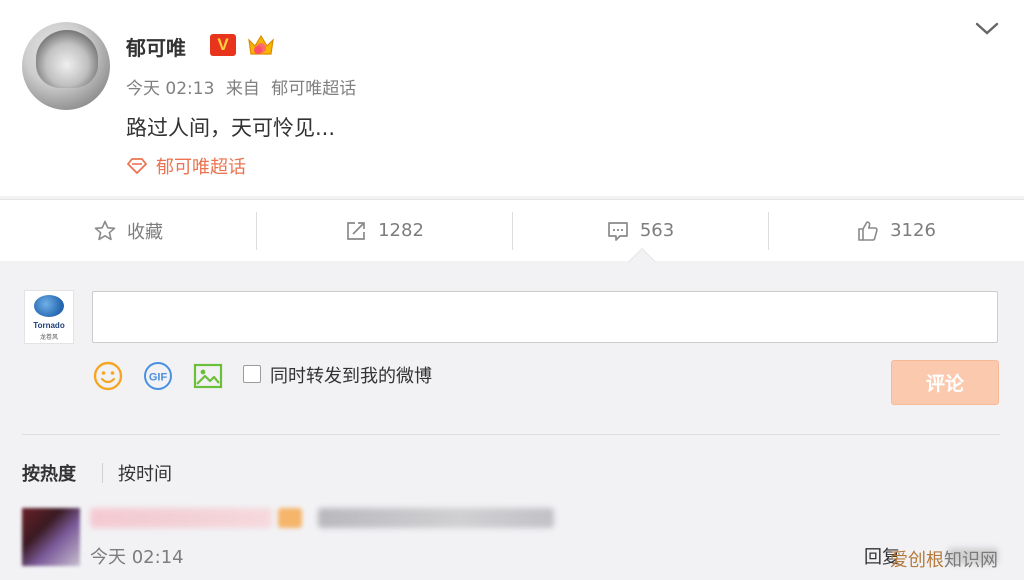 The height and width of the screenshot is (580, 1024). What do you see at coordinates (242, 89) in the screenshot?
I see `source-prefix: 来自` at bounding box center [242, 89].